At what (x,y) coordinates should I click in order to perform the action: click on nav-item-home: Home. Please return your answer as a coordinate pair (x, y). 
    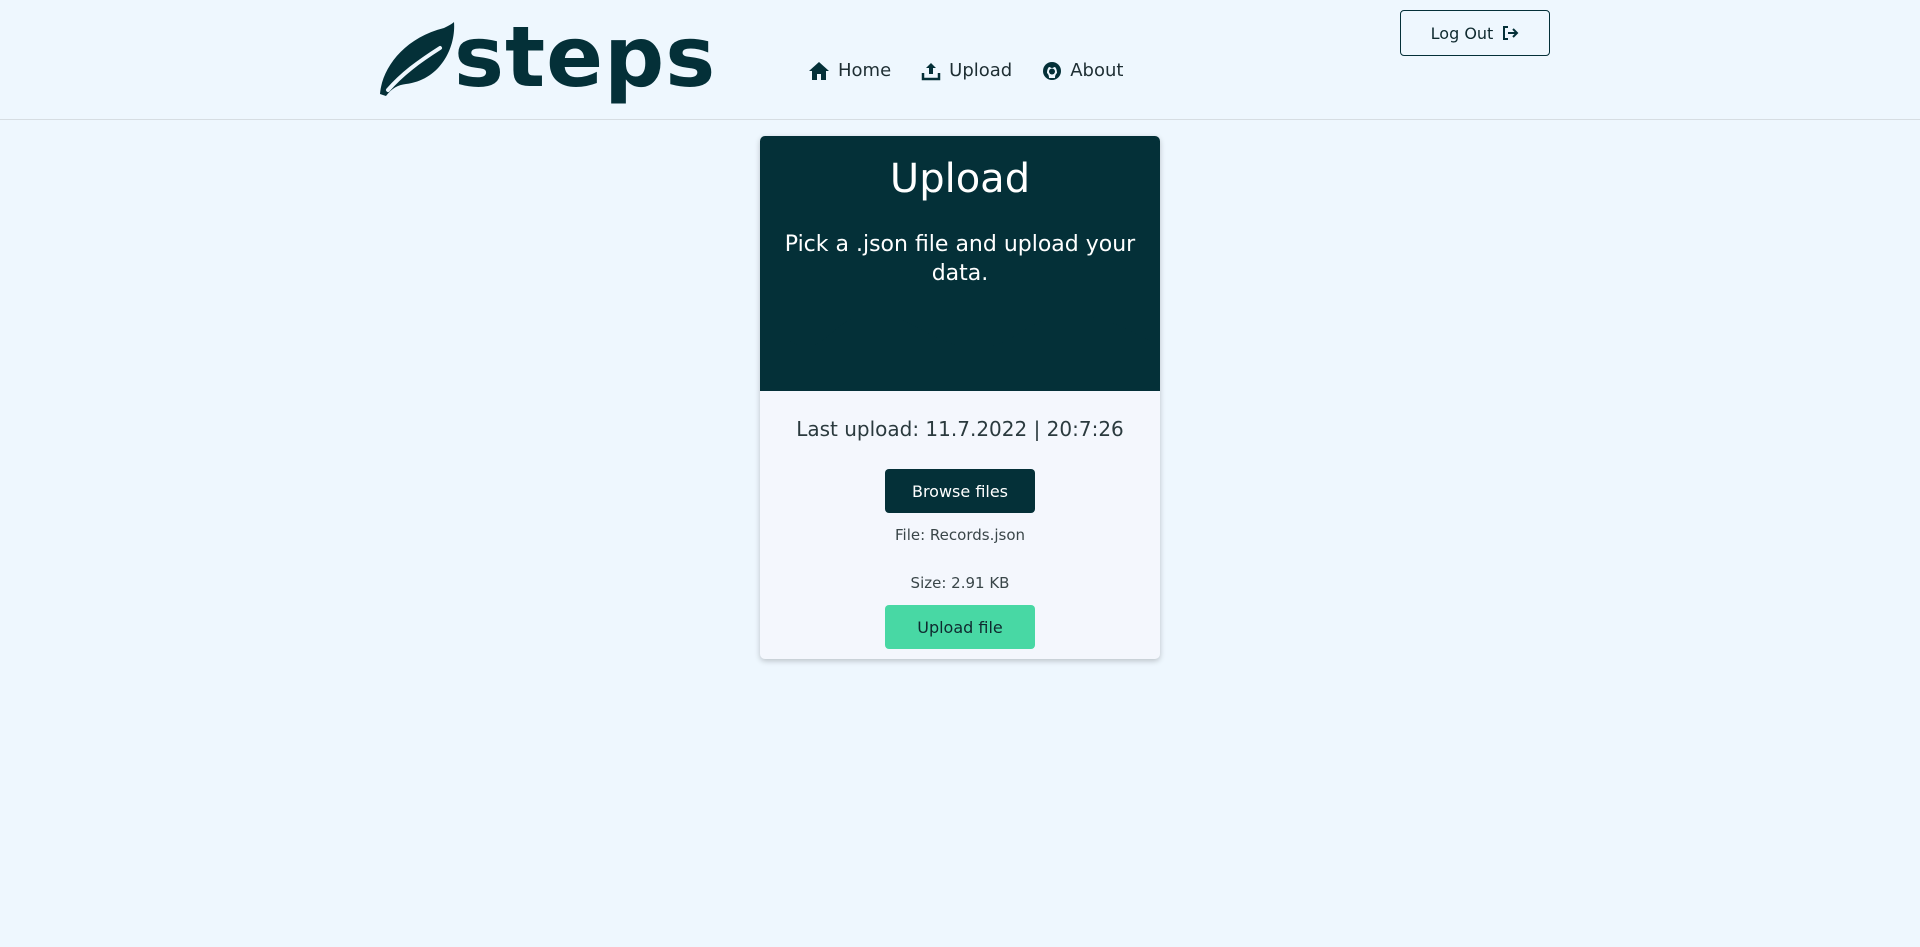
    Looking at the image, I should click on (849, 70).